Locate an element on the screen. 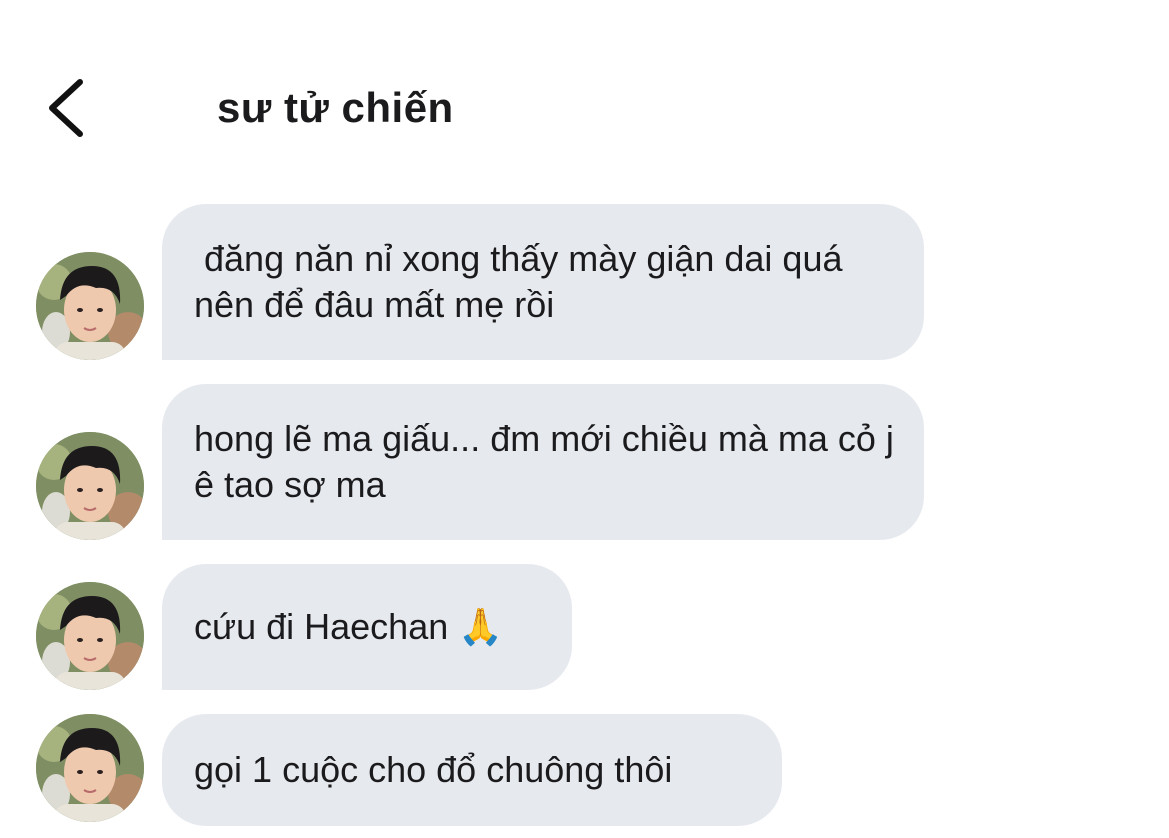 The height and width of the screenshot is (838, 1169). message-row: gọi 1 cuộc cho đổ chuông thôi is located at coordinates (584, 776).